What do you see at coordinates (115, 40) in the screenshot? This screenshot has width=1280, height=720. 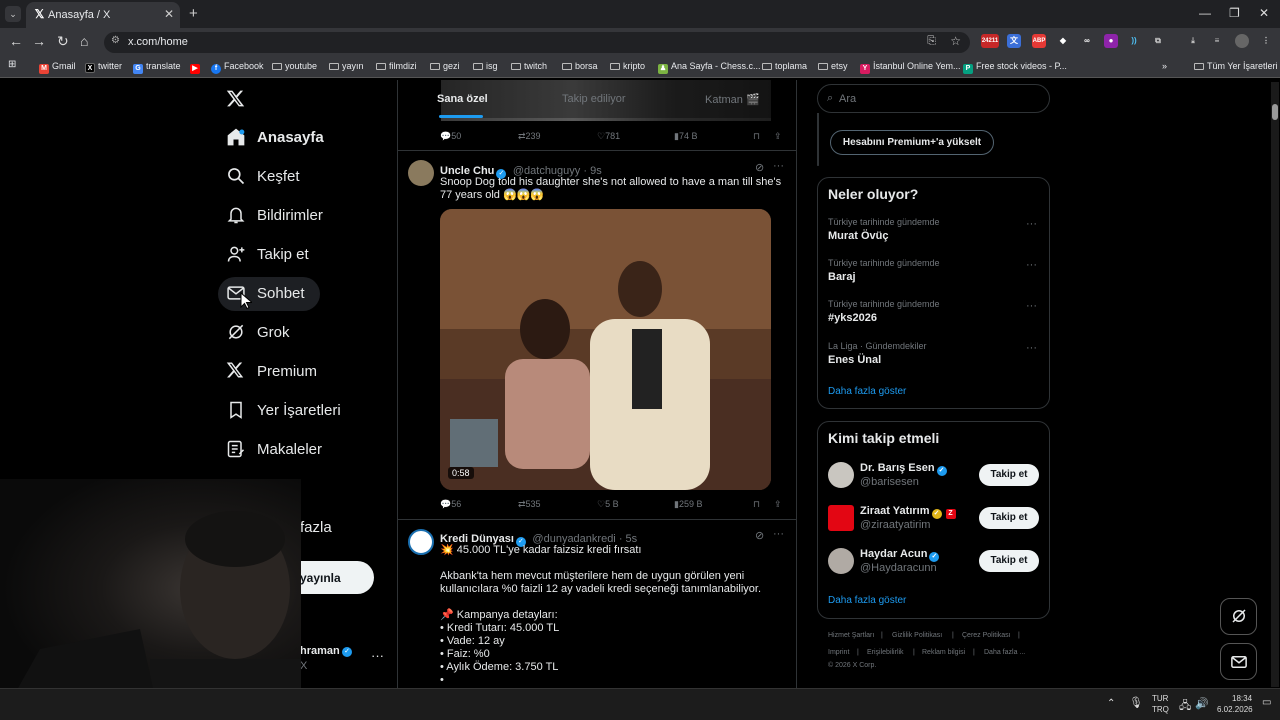 I see `site-info-icon: ⚙` at bounding box center [115, 40].